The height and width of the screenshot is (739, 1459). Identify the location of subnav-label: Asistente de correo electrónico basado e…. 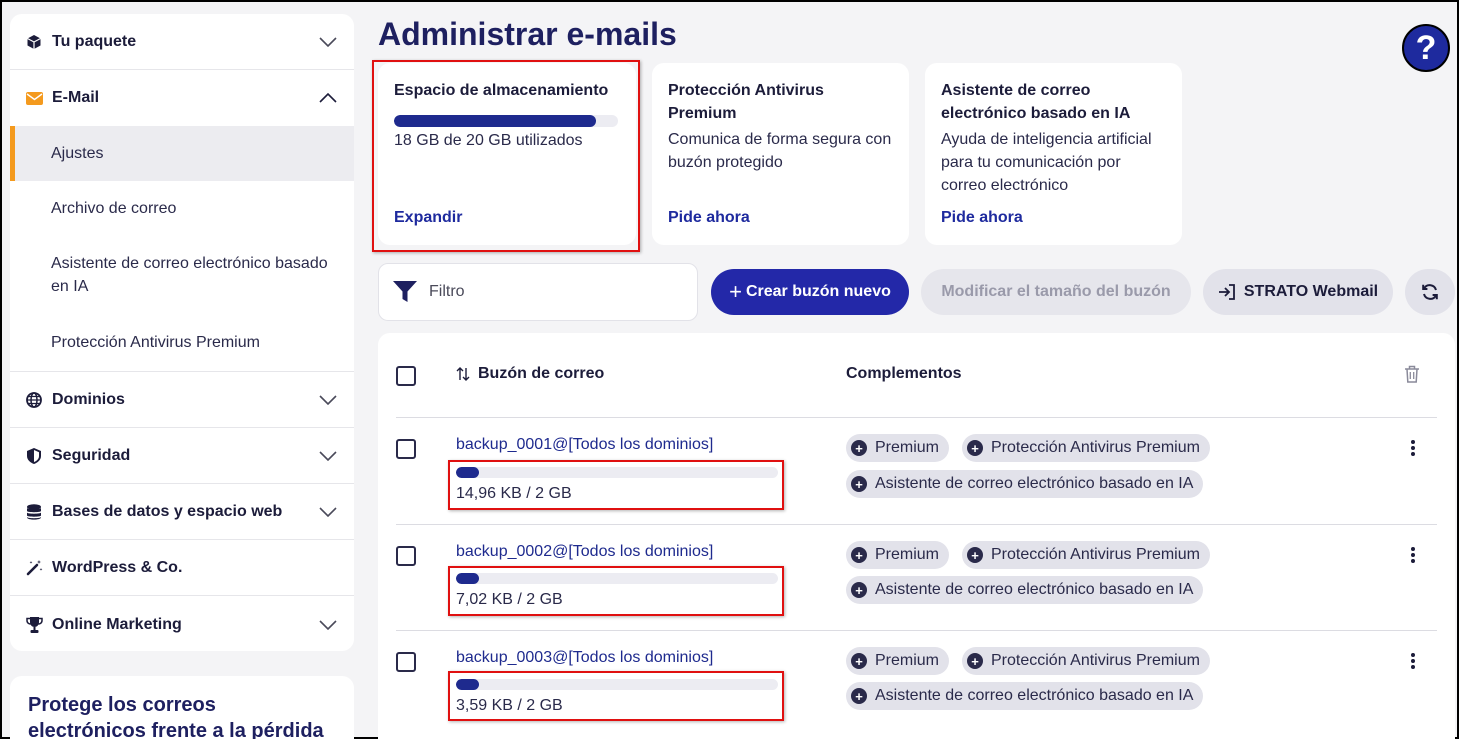
(189, 275).